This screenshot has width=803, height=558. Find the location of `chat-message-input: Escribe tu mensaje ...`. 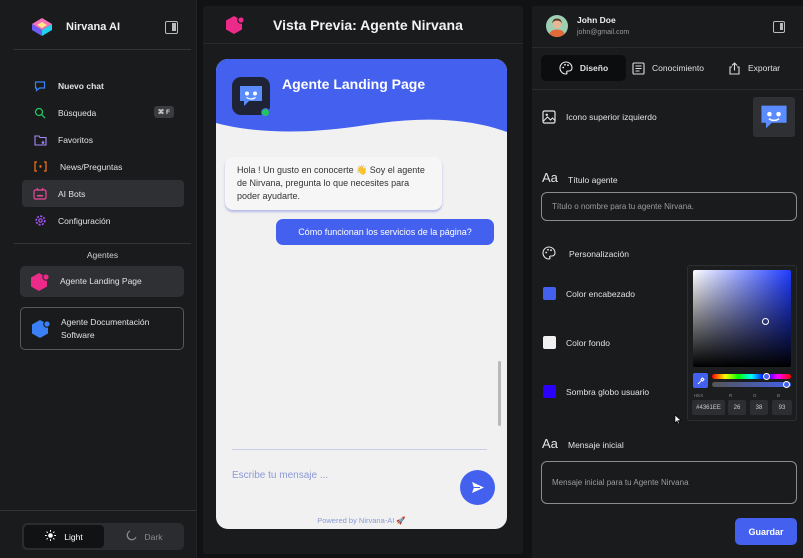

chat-message-input: Escribe tu mensaje ... is located at coordinates (280, 475).